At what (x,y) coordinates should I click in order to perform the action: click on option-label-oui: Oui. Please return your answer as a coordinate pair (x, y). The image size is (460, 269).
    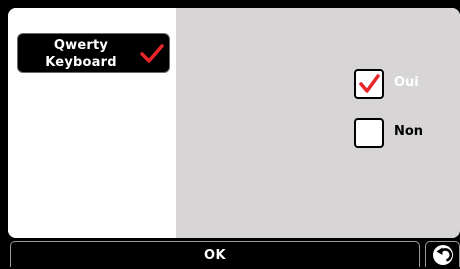
    Looking at the image, I should click on (406, 82).